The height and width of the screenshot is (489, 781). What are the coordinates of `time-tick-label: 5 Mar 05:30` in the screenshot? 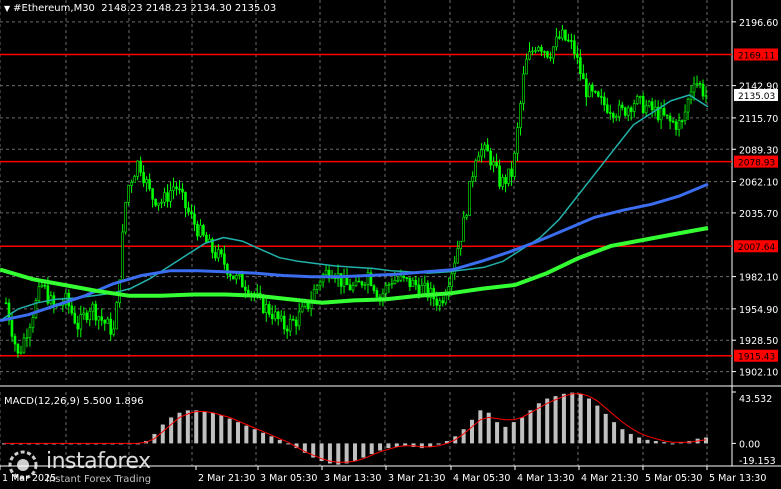 It's located at (673, 478).